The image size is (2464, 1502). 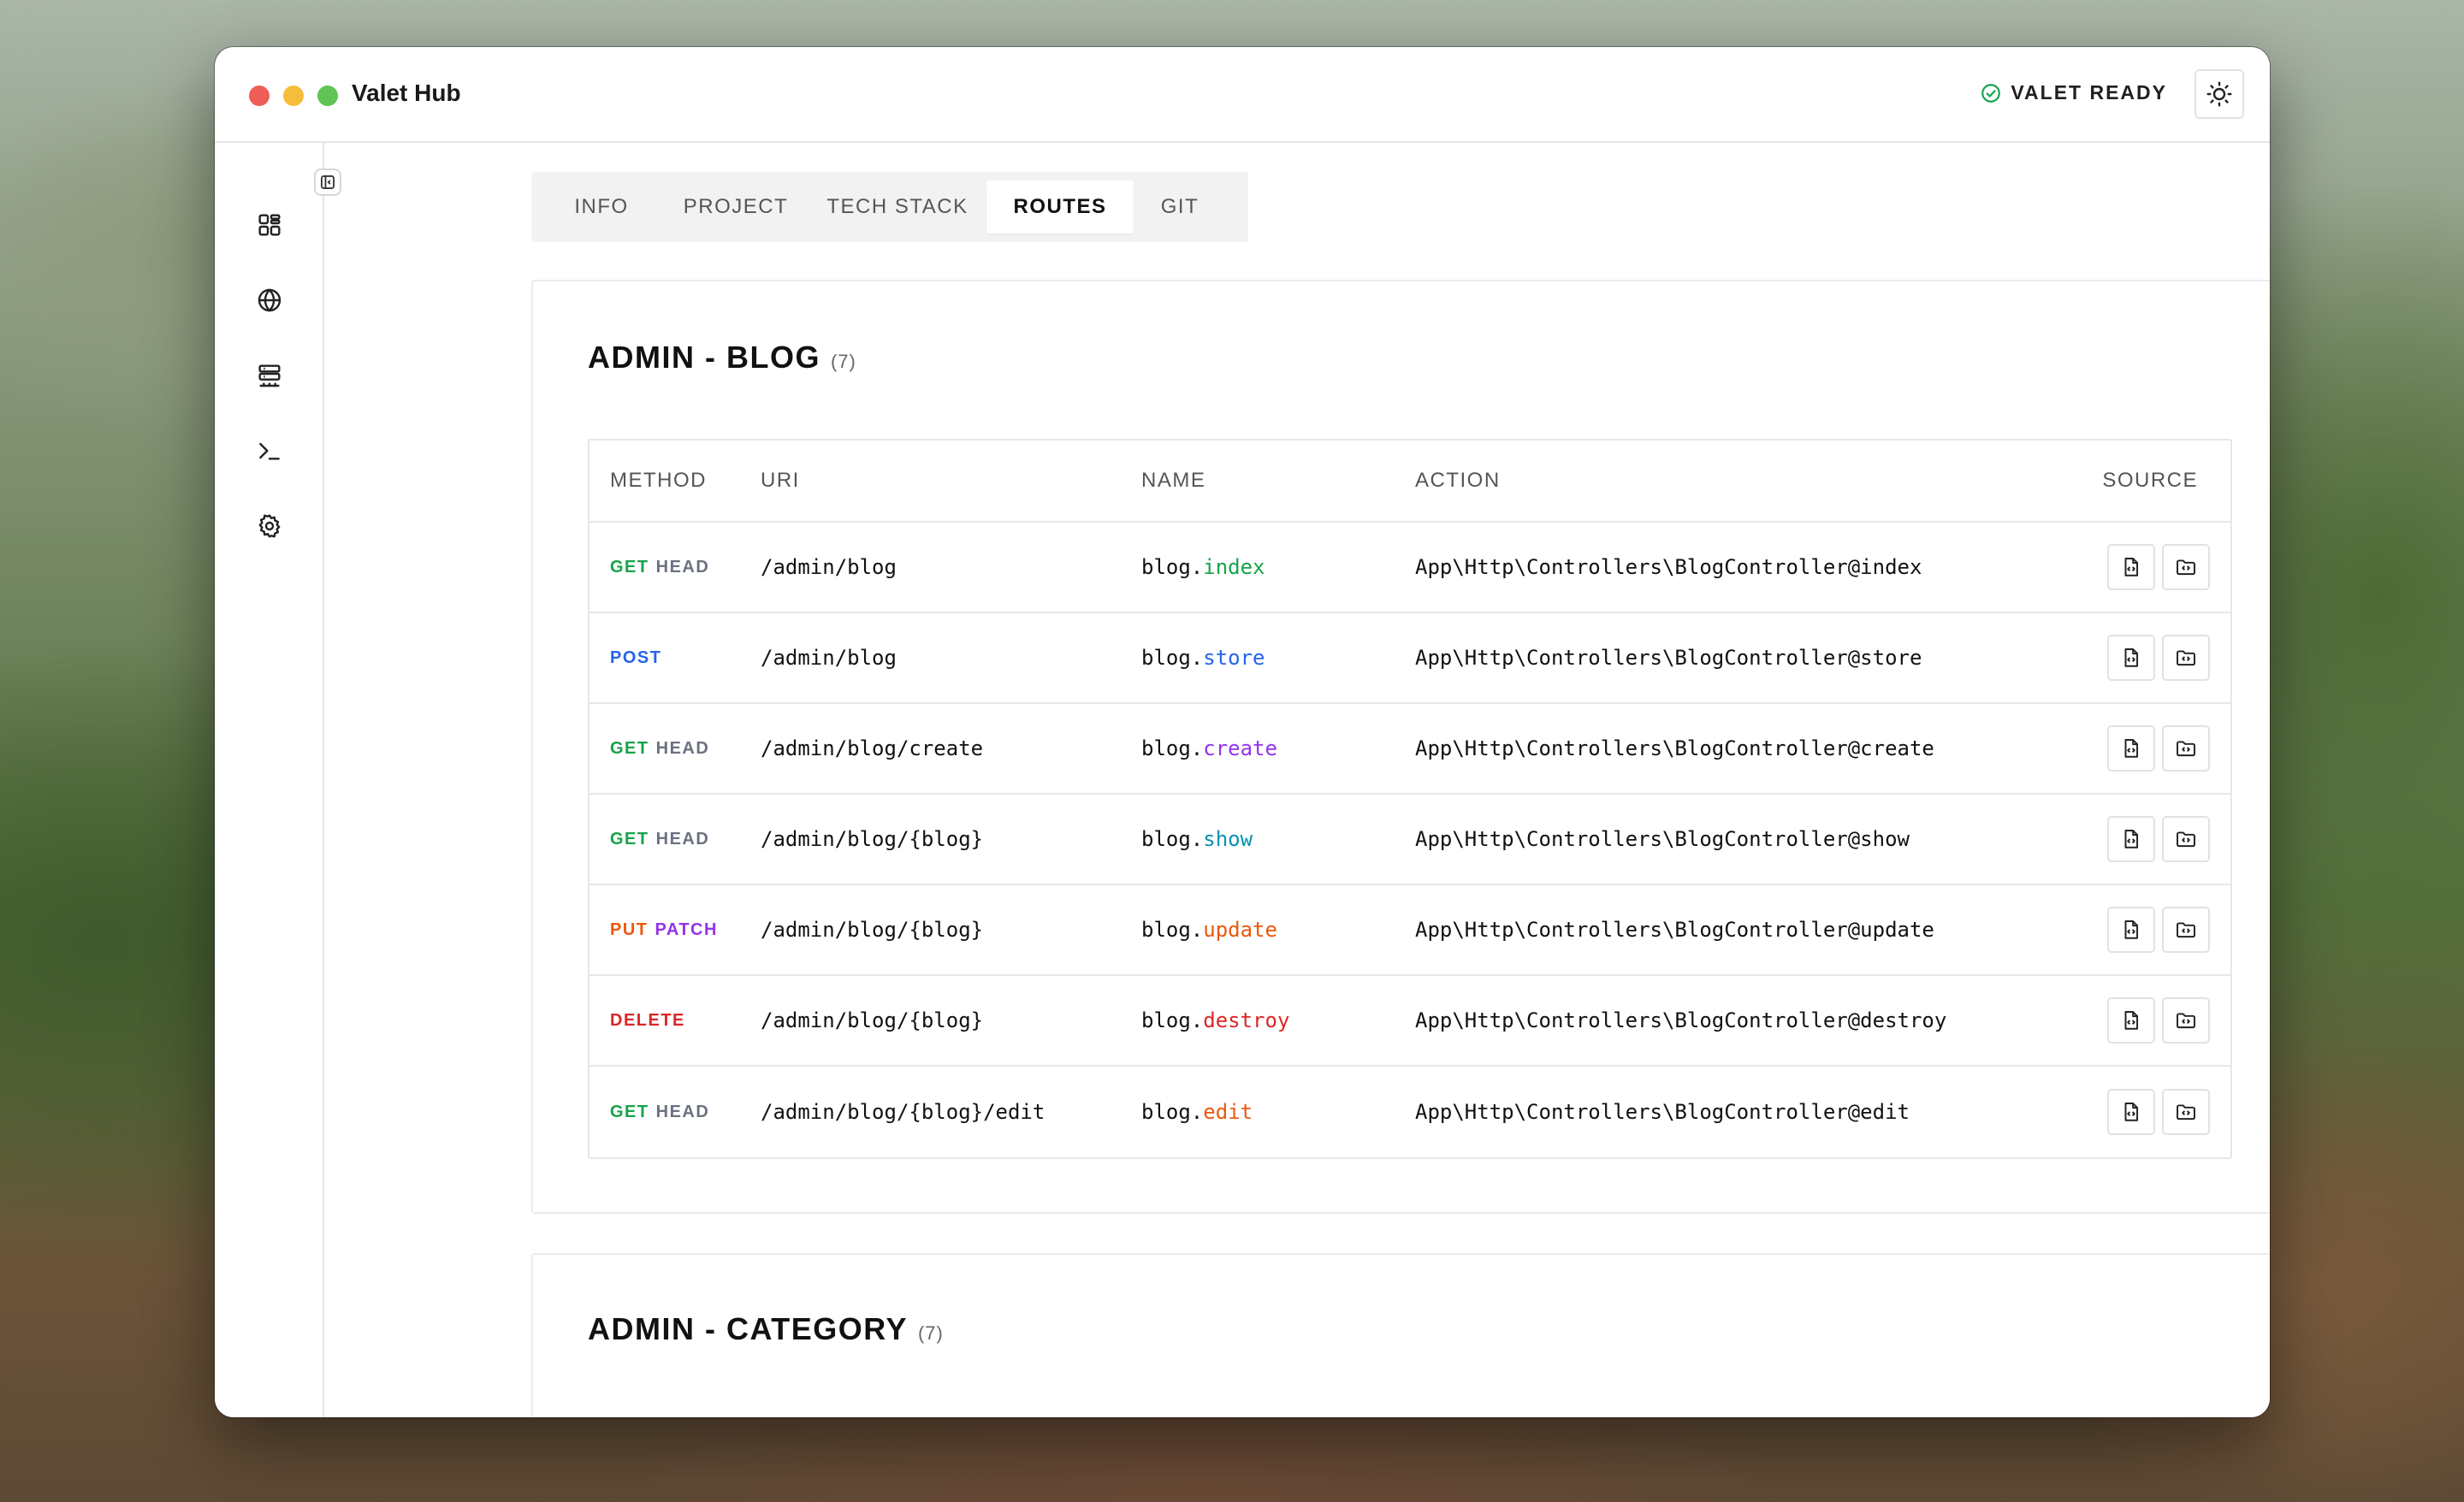 I want to click on globe-icon, so click(x=269, y=300).